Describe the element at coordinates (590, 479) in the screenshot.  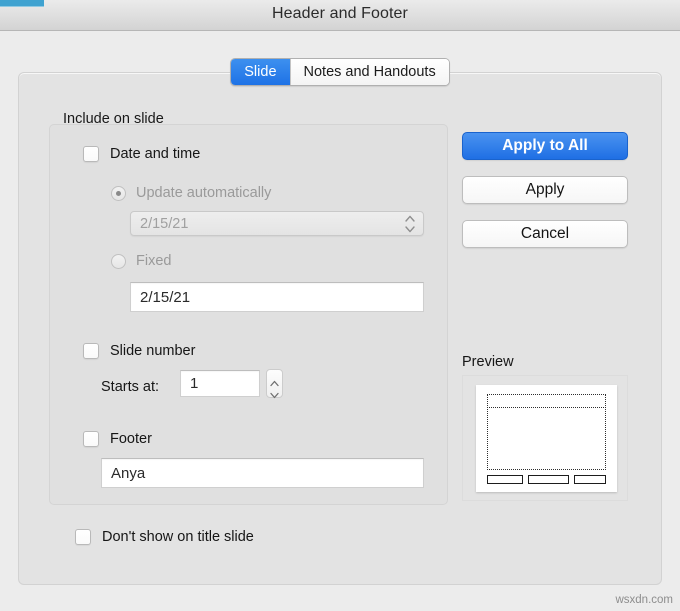
I see `preview-slide-number-box` at that location.